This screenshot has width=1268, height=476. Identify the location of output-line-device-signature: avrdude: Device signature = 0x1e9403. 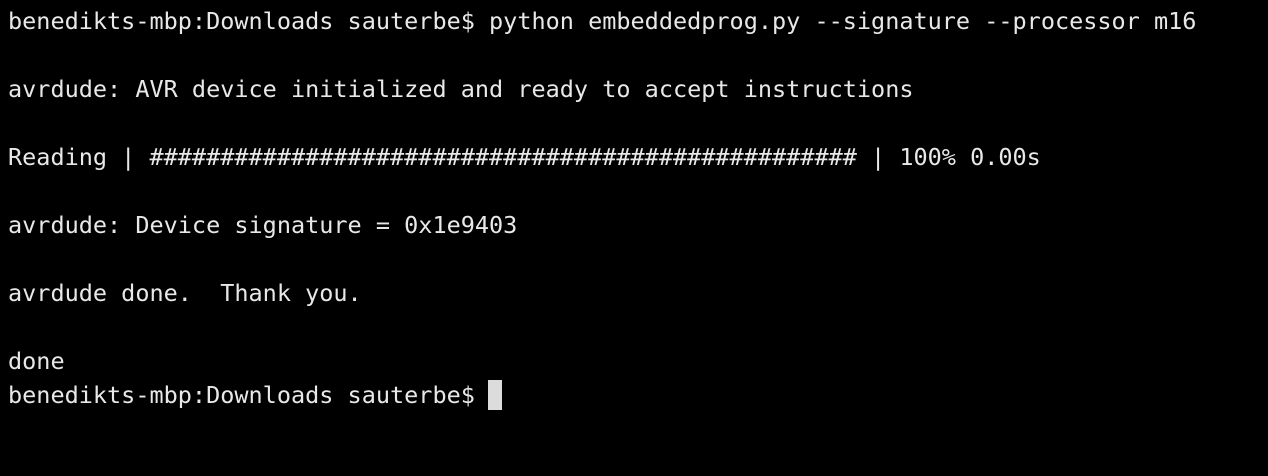
(263, 225).